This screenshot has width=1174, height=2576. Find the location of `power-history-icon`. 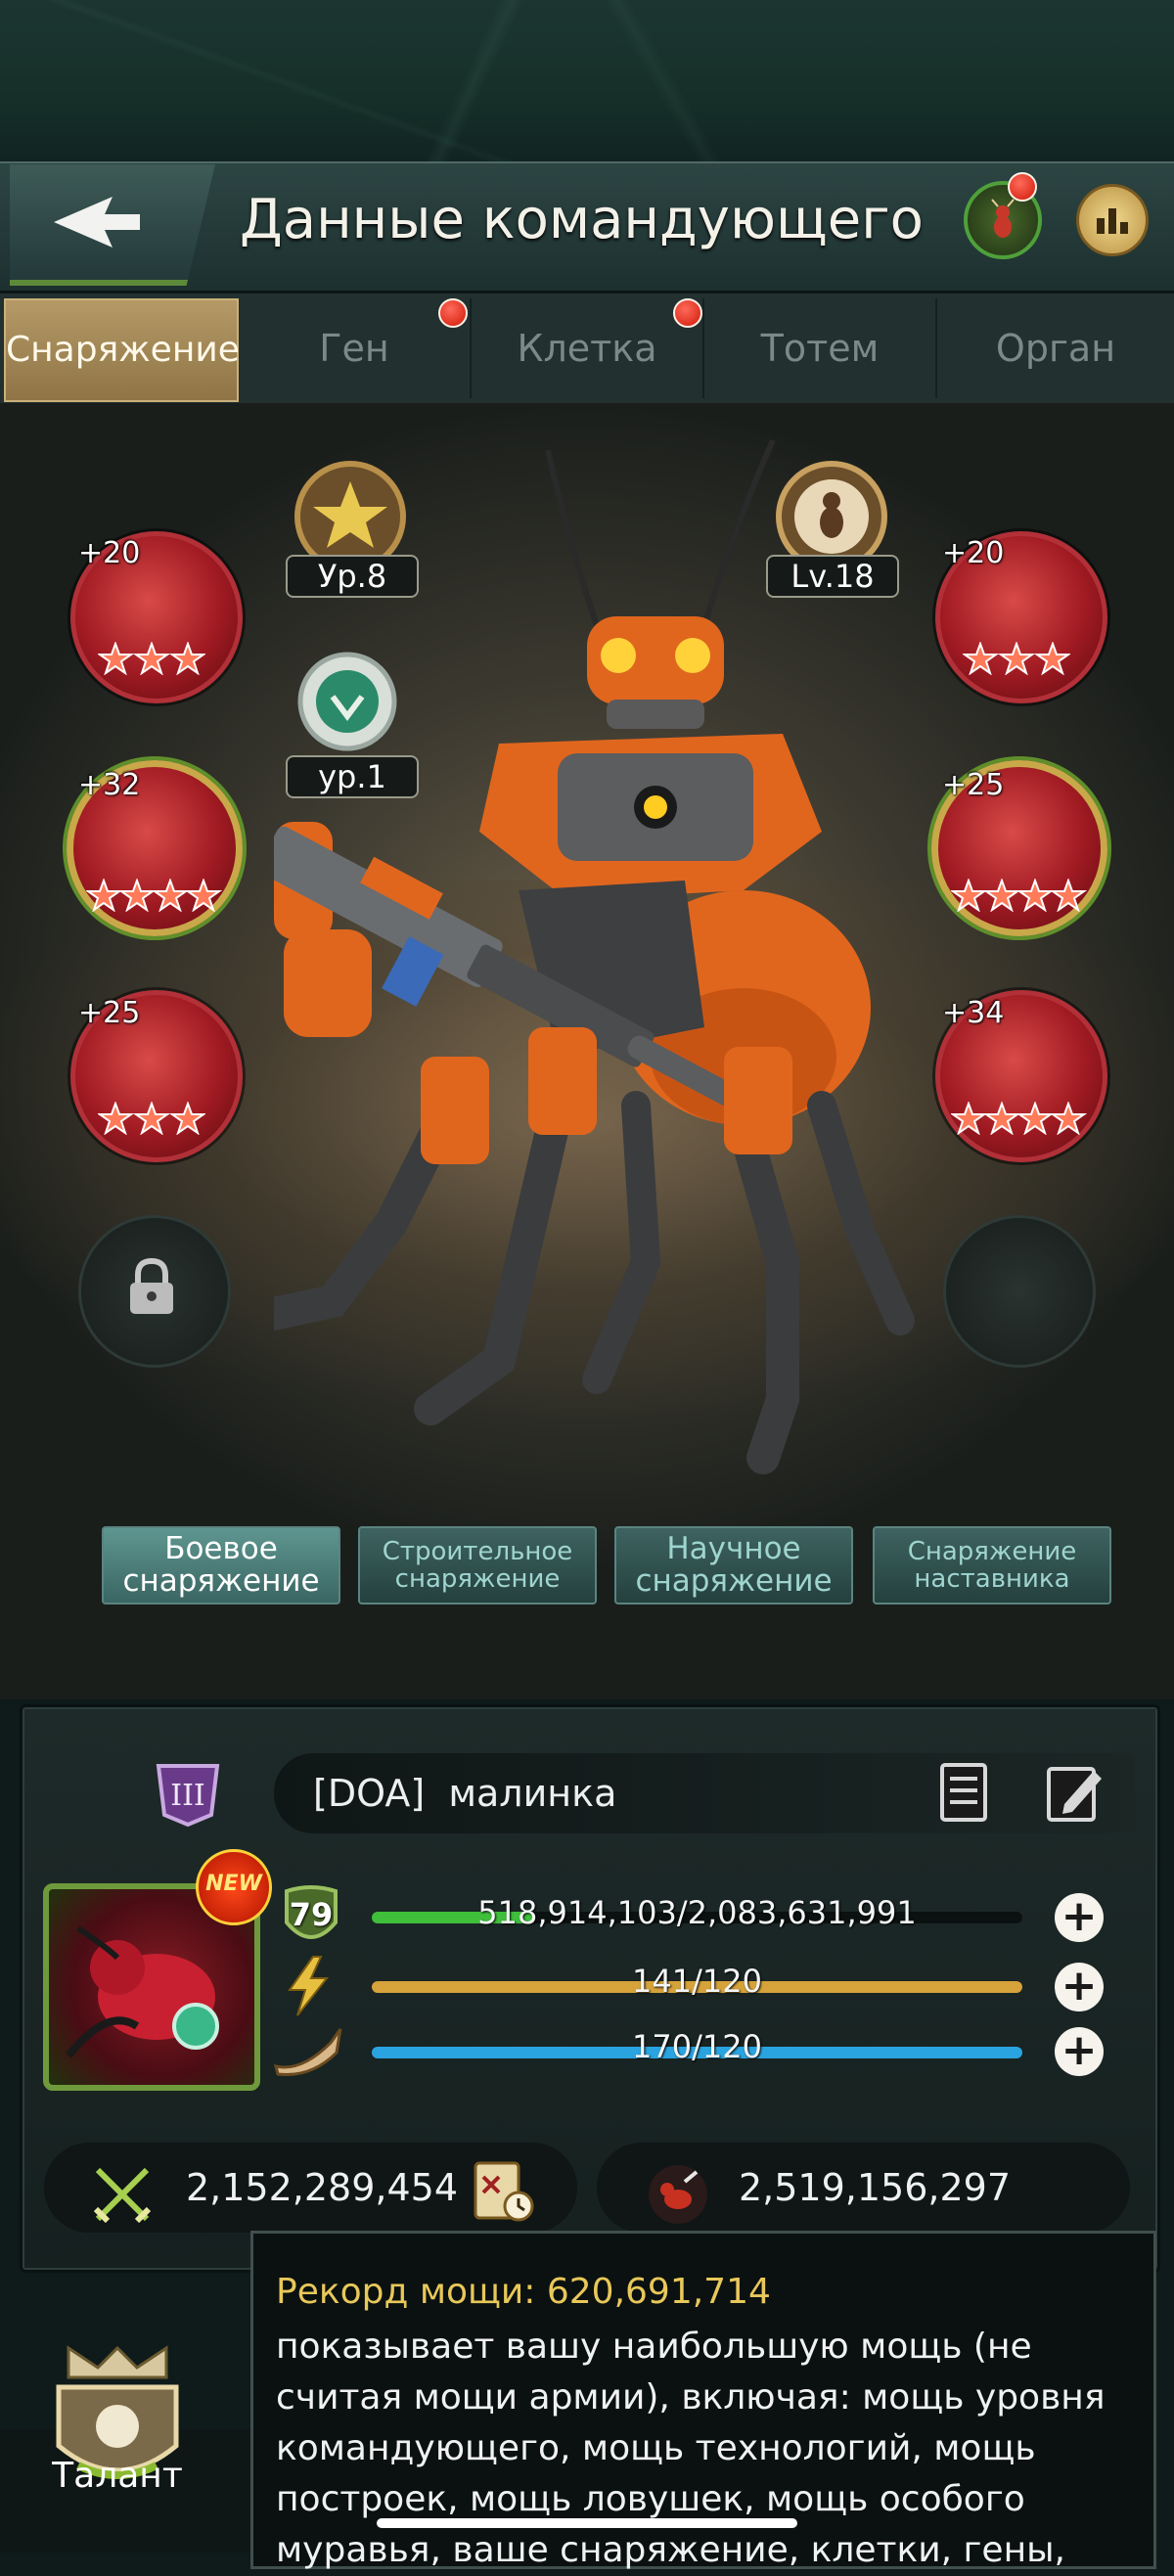

power-history-icon is located at coordinates (504, 2191).